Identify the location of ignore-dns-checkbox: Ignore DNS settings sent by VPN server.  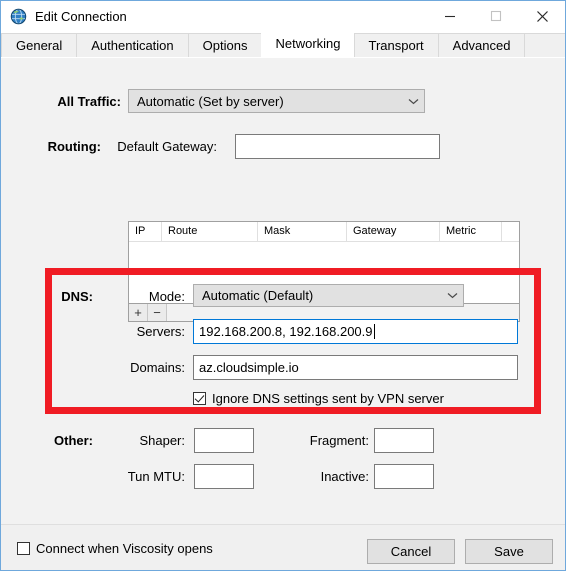
(318, 398).